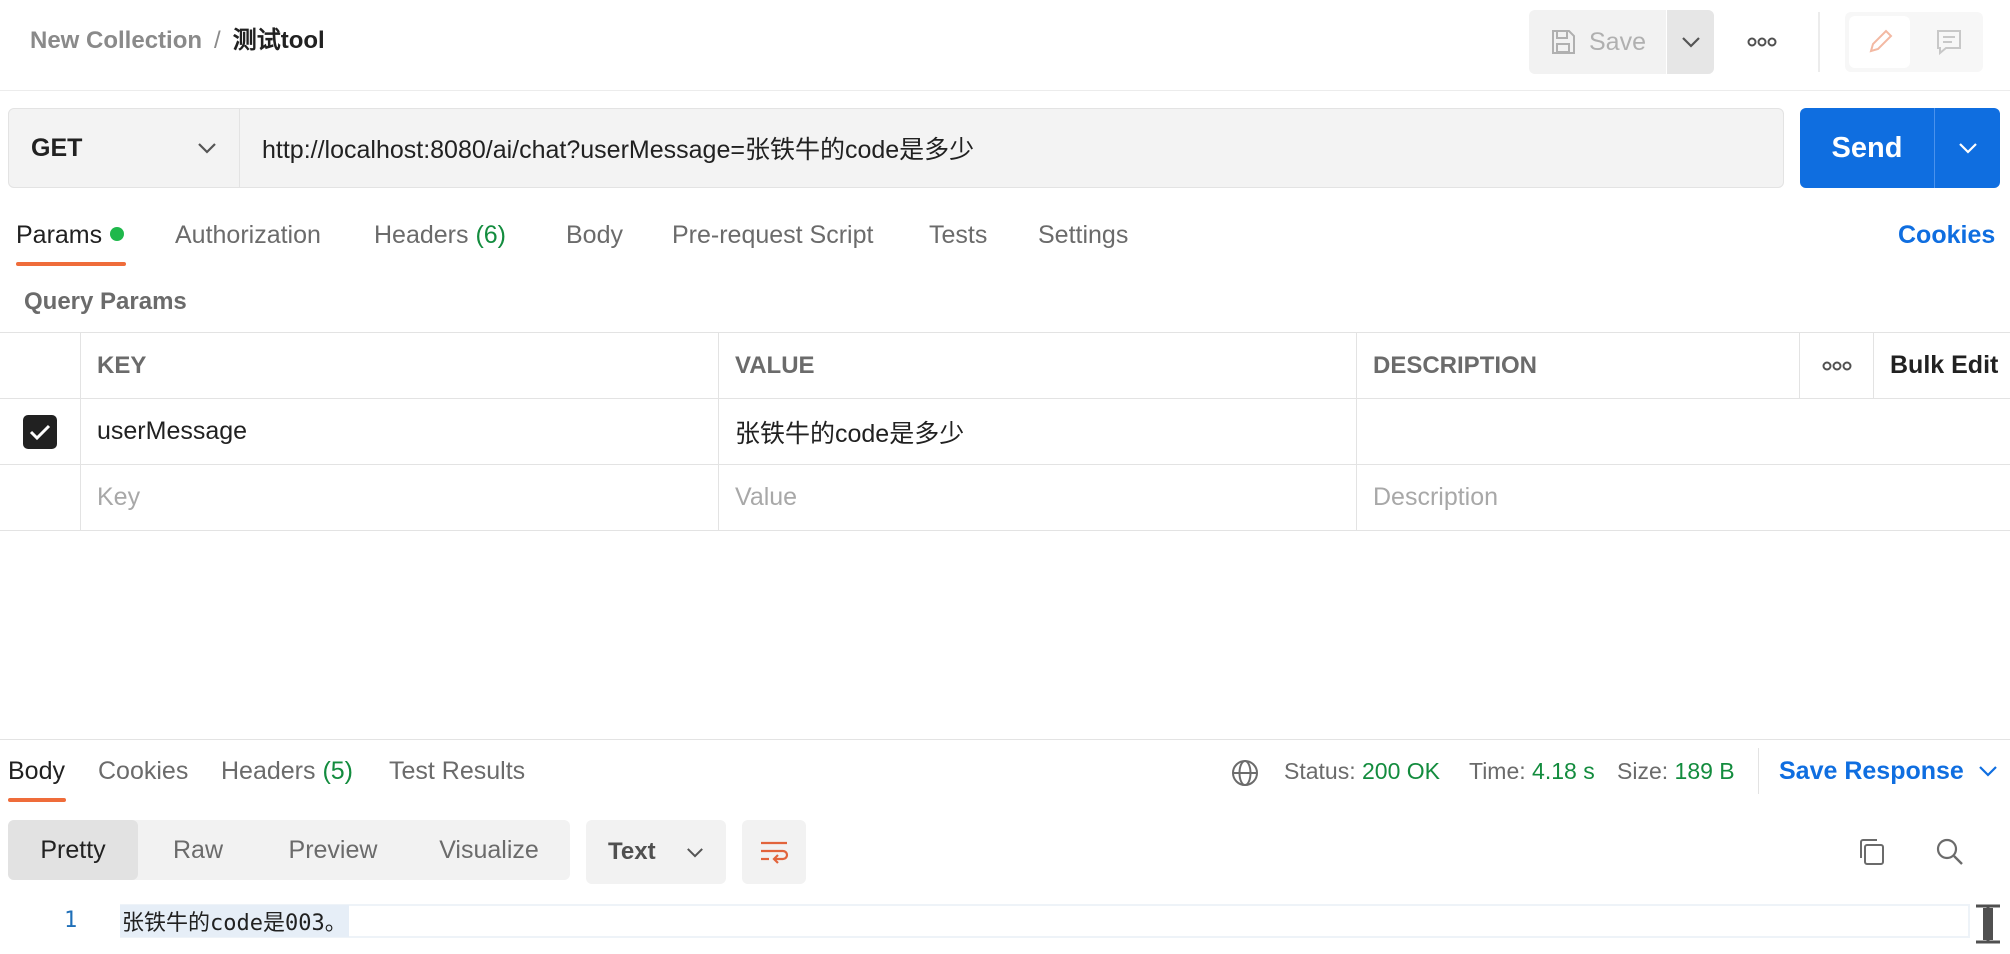  I want to click on checkmark-icon, so click(40, 432).